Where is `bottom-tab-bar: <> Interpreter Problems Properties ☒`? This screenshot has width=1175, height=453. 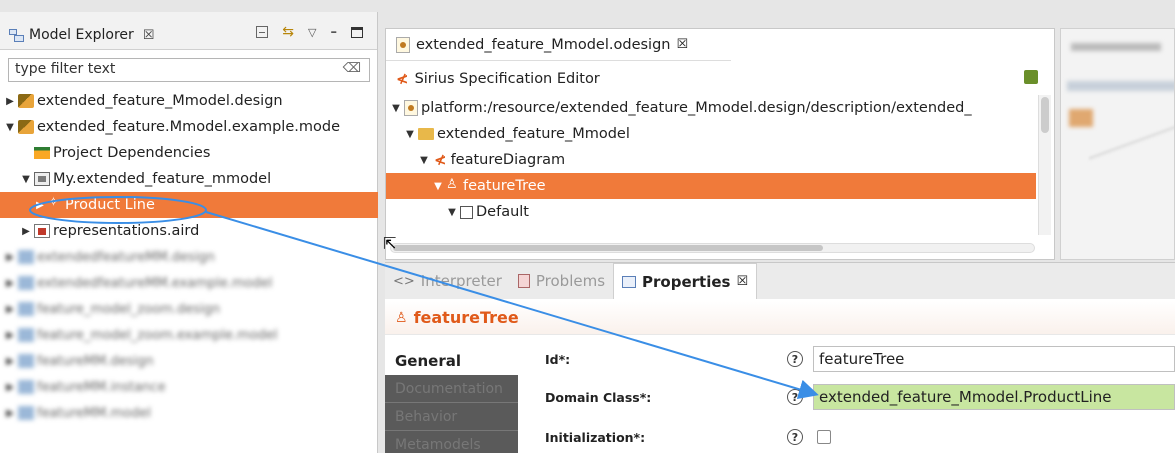 bottom-tab-bar: <> Interpreter Problems Properties ☒ is located at coordinates (780, 281).